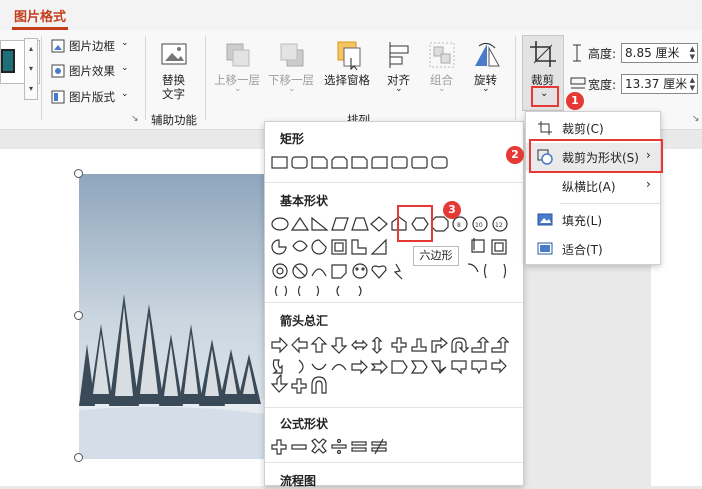 The image size is (702, 489). What do you see at coordinates (589, 187) in the screenshot?
I see `menu-item-aspect-ratio-label: 纵横比(A)` at bounding box center [589, 187].